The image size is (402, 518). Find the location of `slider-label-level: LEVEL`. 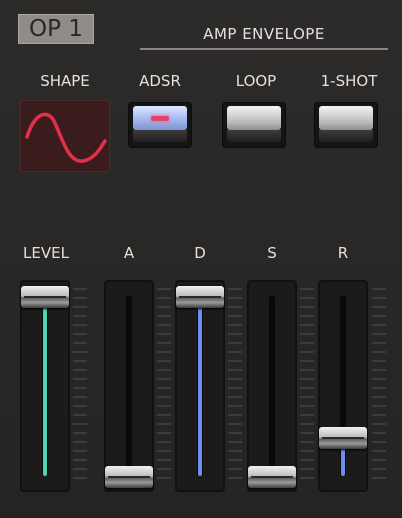

slider-label-level: LEVEL is located at coordinates (46, 253).